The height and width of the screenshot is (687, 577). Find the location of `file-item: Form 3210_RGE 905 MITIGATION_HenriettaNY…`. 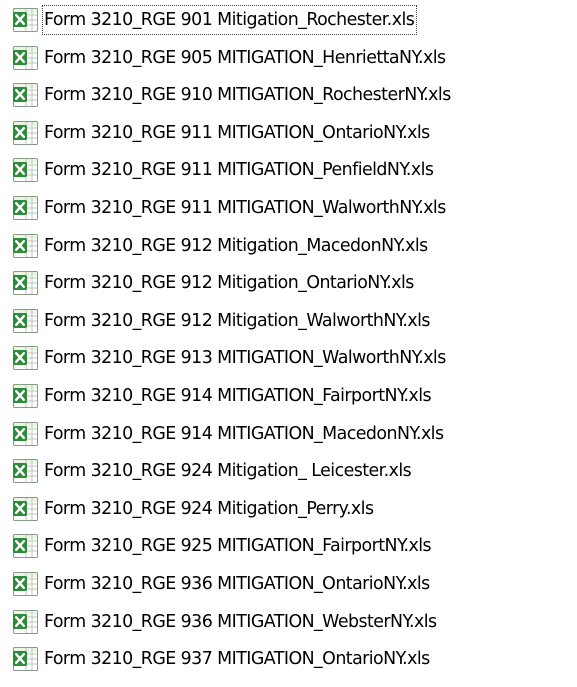

file-item: Form 3210_RGE 905 MITIGATION_HenriettaNY… is located at coordinates (224, 58).